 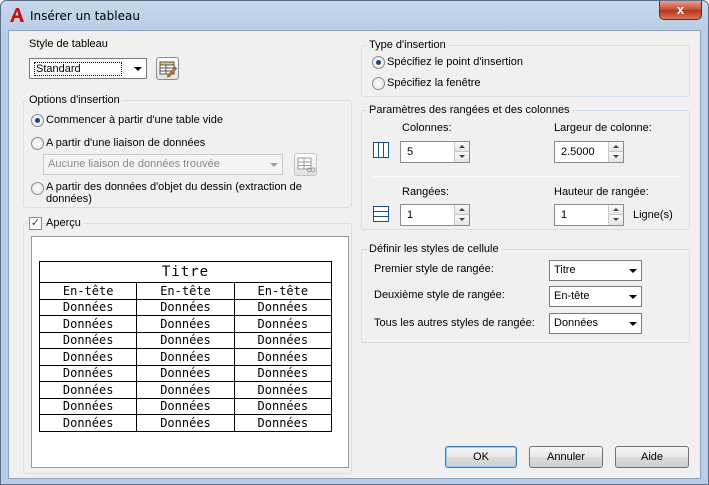 What do you see at coordinates (378, 83) in the screenshot?
I see `radio-window` at bounding box center [378, 83].